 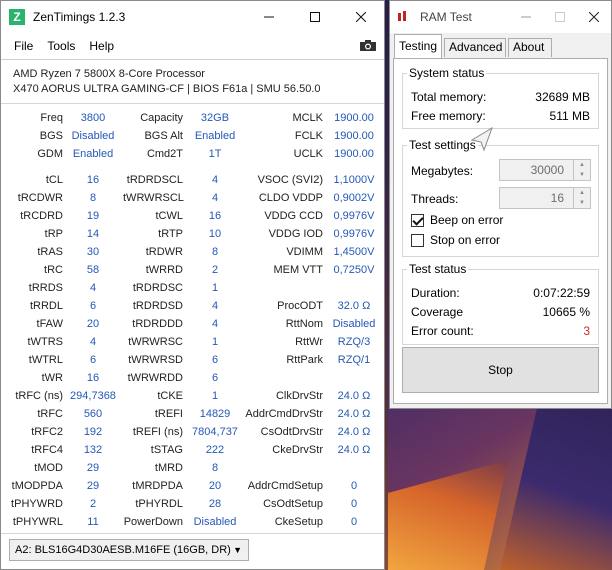 I want to click on ramtest-minimize-button, so click(x=526, y=17).